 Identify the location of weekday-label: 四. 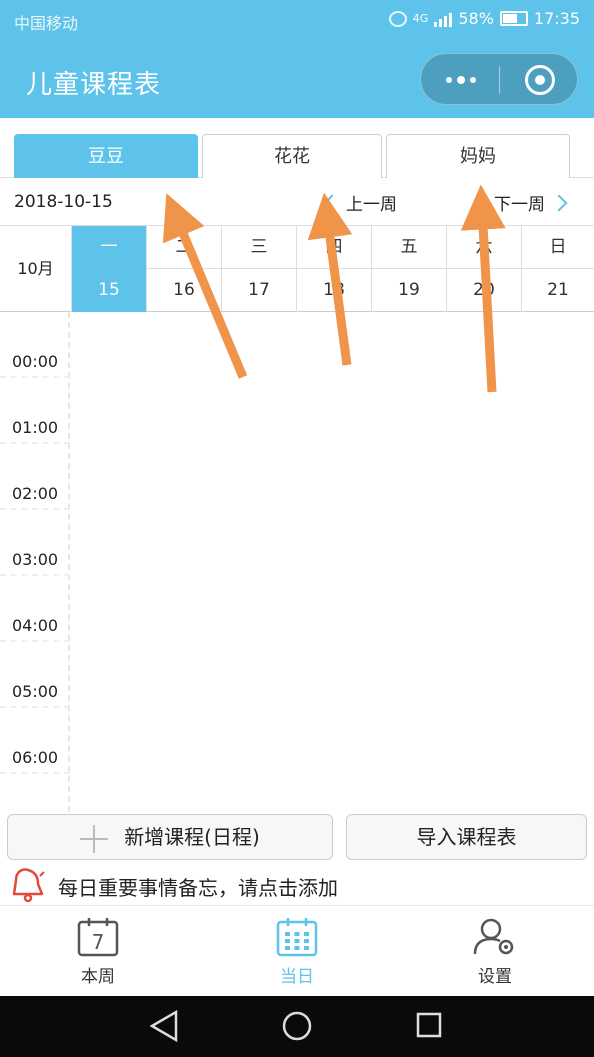
(334, 247).